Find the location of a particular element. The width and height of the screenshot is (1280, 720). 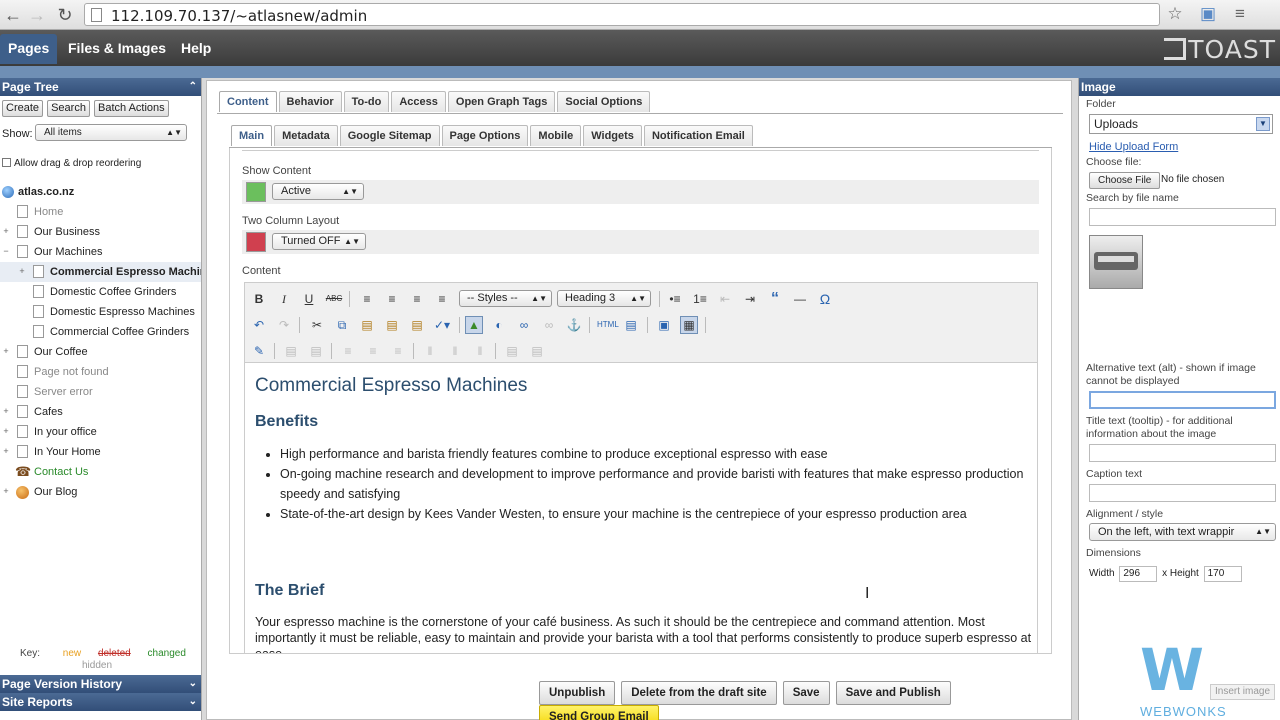

tree-item: Domestic Coffee Grinders is located at coordinates (100, 292).